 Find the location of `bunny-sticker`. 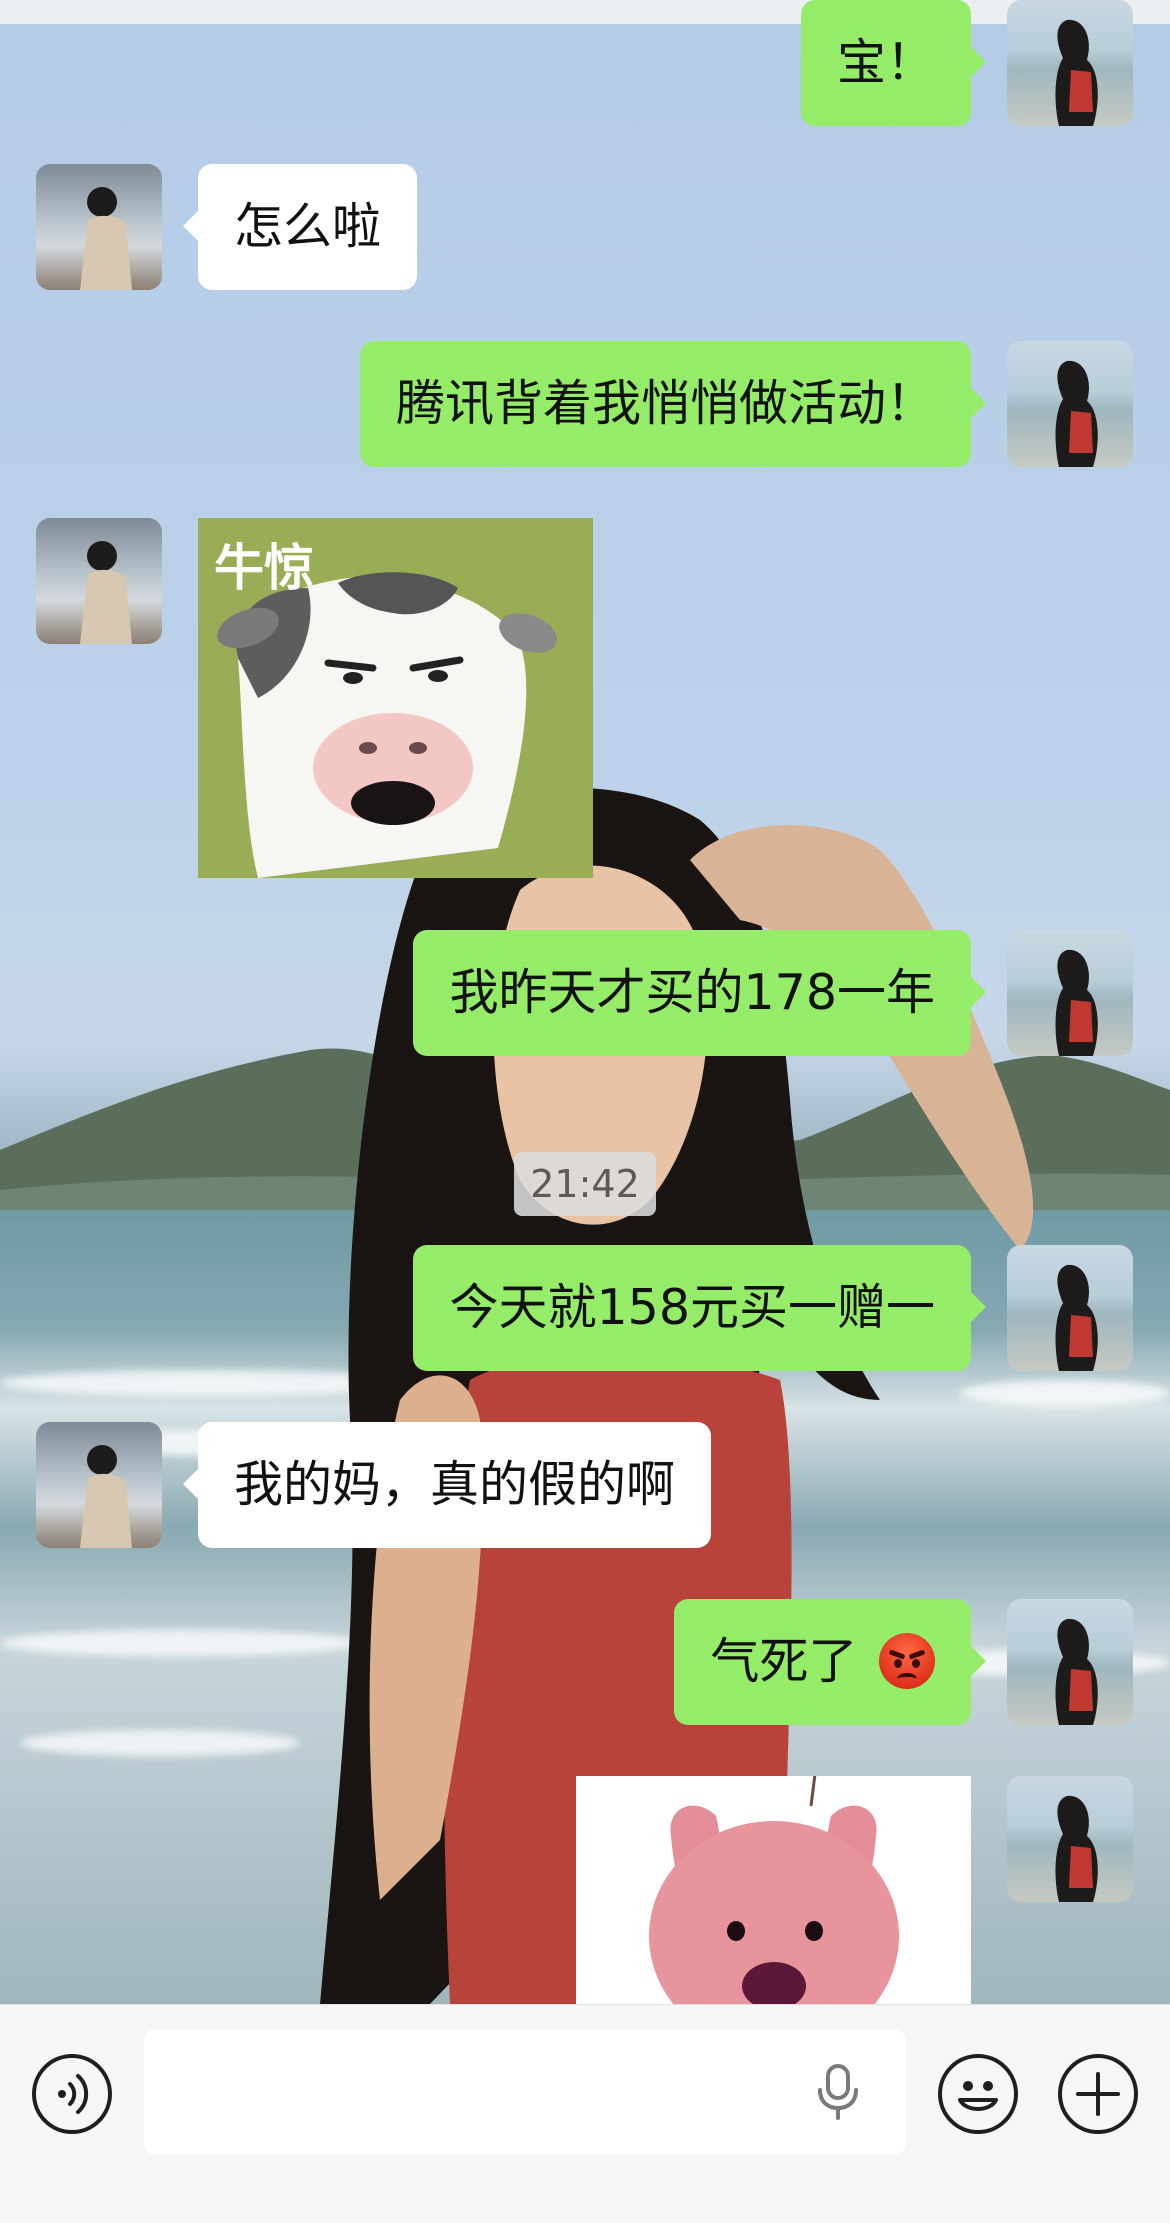

bunny-sticker is located at coordinates (773, 1890).